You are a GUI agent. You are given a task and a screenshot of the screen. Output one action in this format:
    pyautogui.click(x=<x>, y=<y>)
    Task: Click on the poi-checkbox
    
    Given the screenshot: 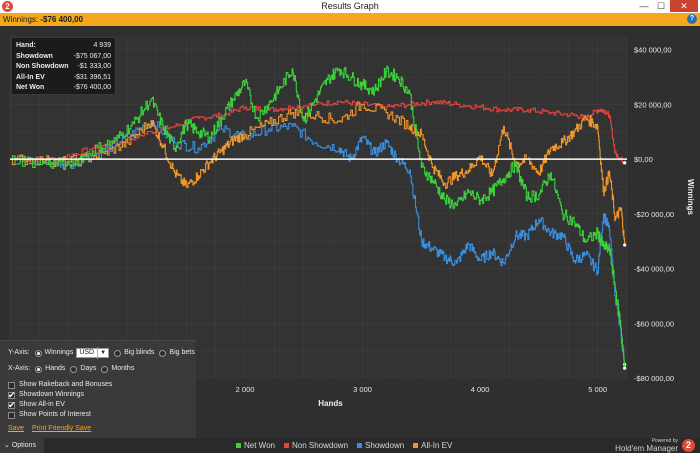 What is the action you would take?
    pyautogui.click(x=11, y=415)
    